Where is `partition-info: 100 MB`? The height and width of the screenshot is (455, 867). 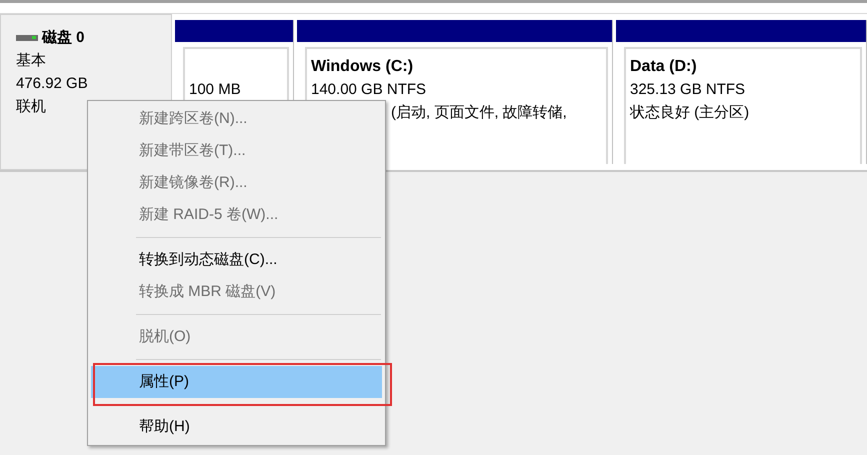 partition-info: 100 MB is located at coordinates (215, 89).